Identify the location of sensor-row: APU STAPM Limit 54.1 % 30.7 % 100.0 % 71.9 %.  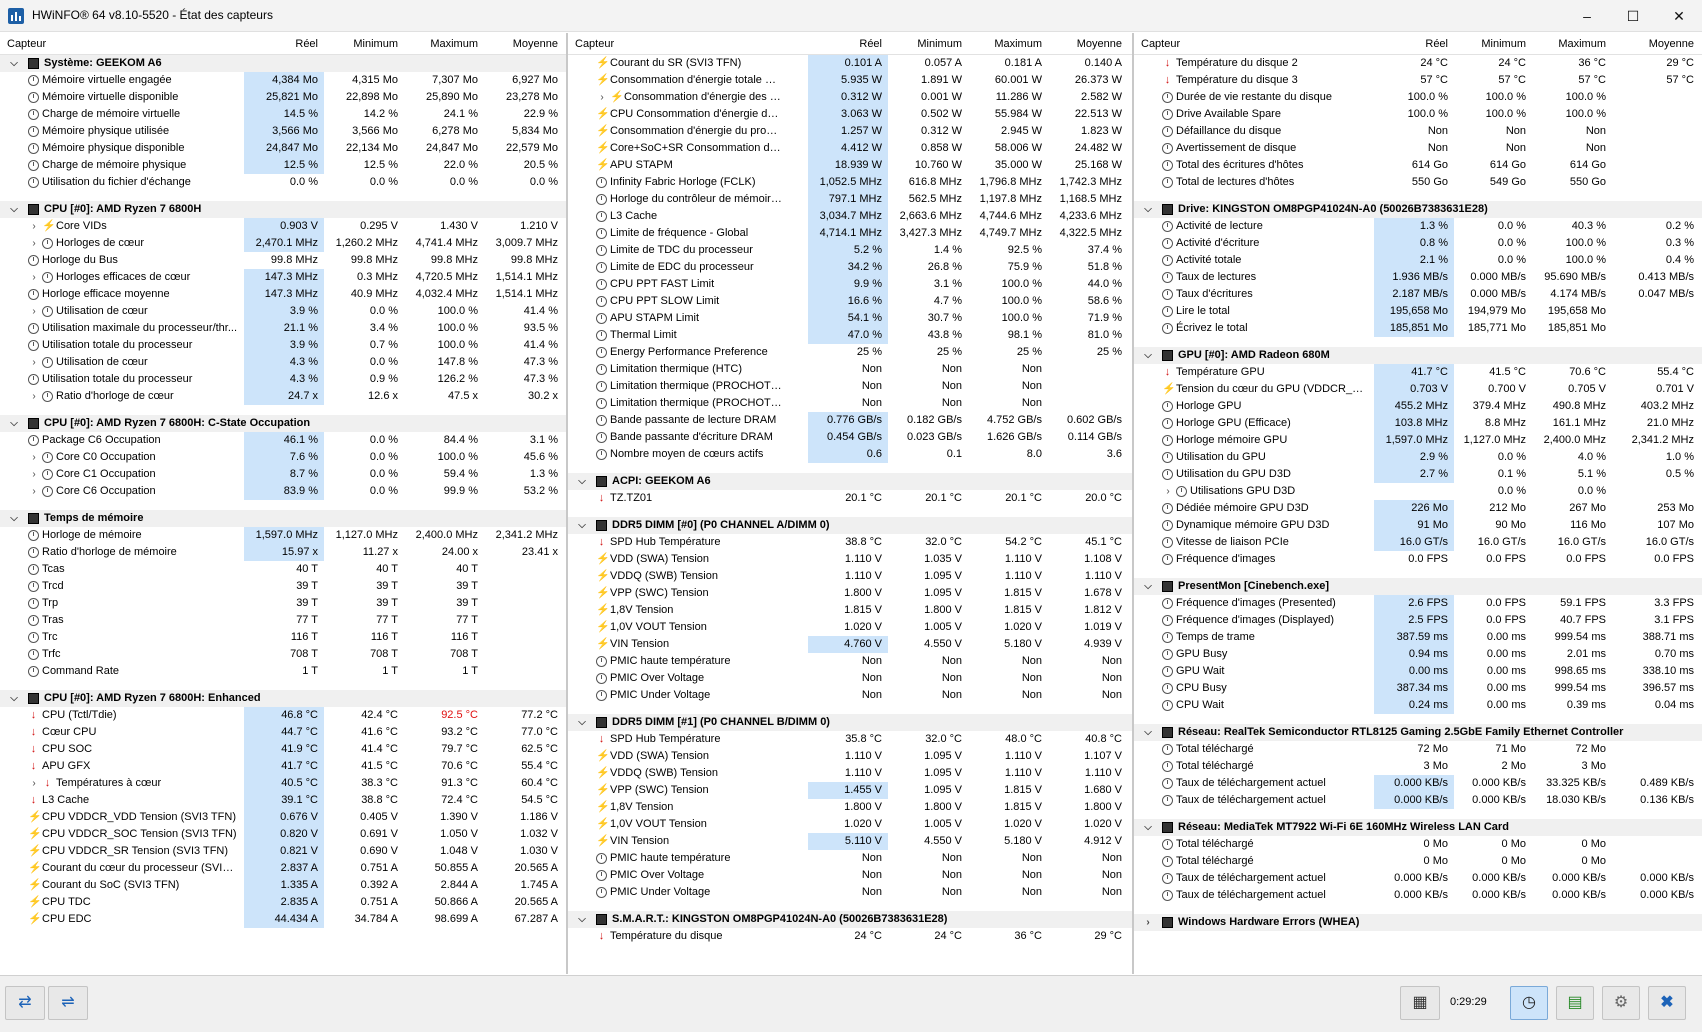
(850, 318).